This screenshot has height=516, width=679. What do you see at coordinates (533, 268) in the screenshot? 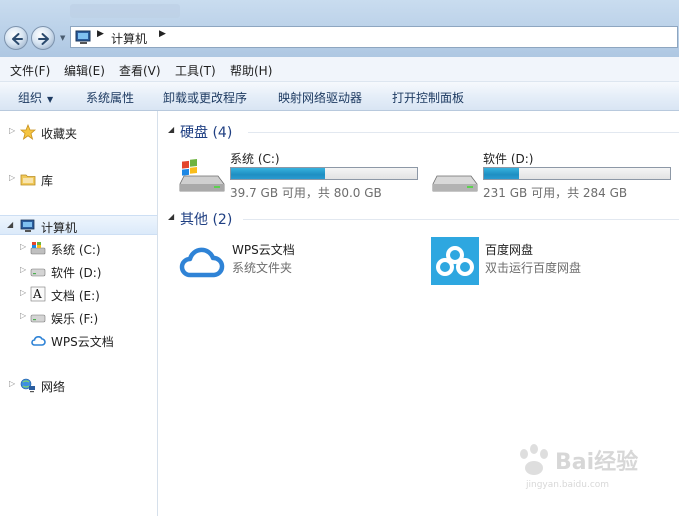
I see `app-subtitle: 双击运行百度网盘` at bounding box center [533, 268].